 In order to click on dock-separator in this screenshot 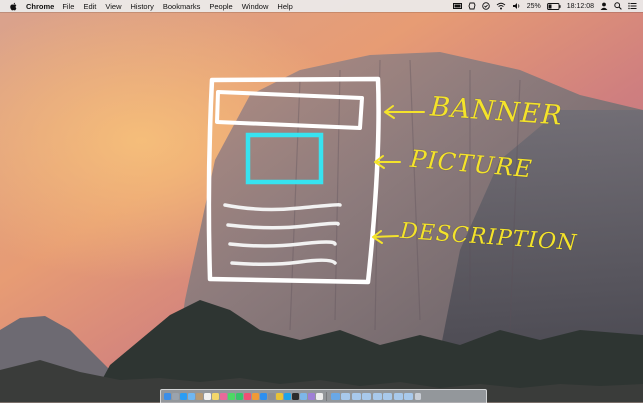, I will do `click(326, 396)`.